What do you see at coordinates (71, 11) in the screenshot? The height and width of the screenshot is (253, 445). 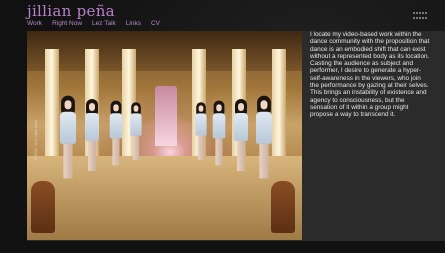 I see `site-title: jillian peña` at bounding box center [71, 11].